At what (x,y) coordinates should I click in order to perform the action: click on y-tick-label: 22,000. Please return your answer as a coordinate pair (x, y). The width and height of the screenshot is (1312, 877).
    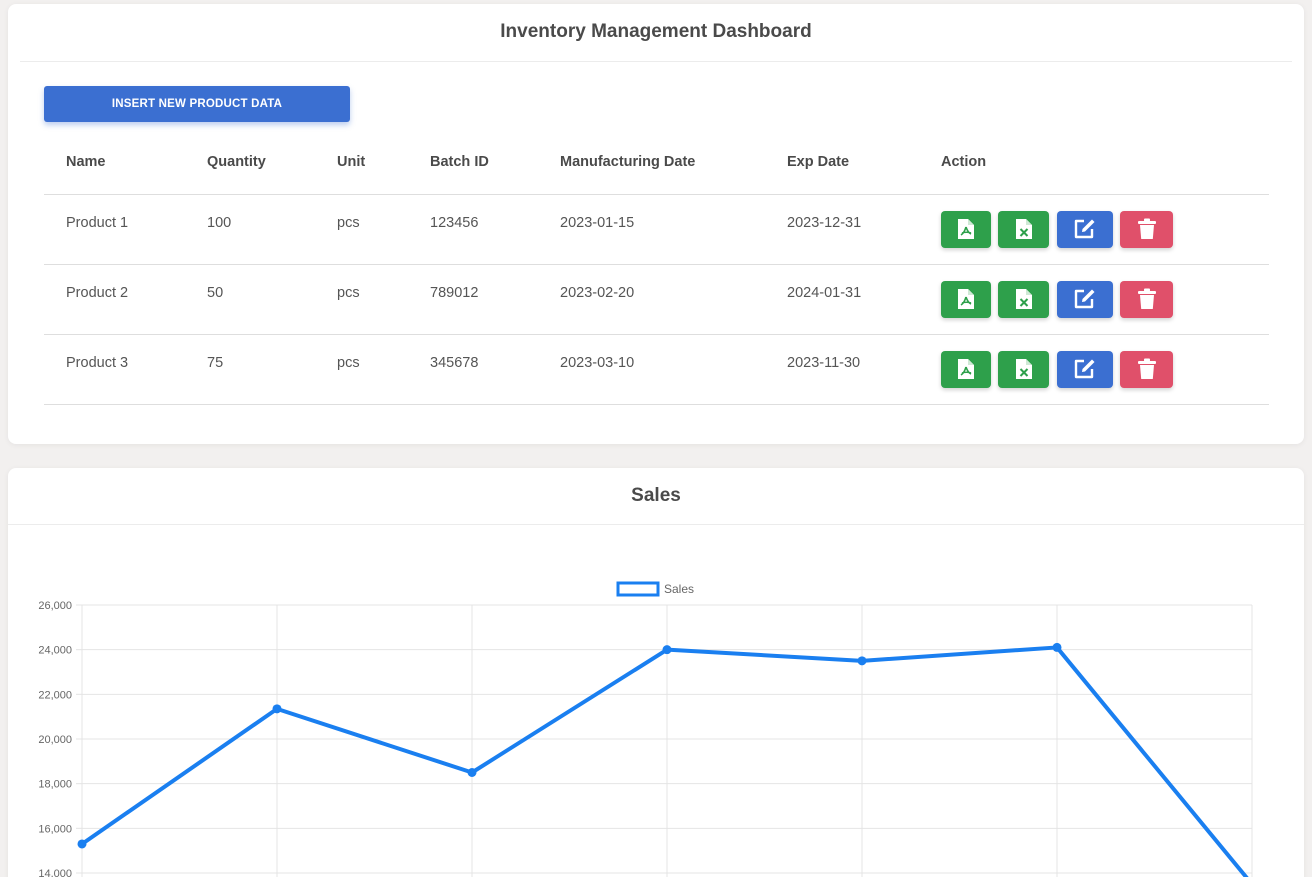
    Looking at the image, I should click on (55, 695).